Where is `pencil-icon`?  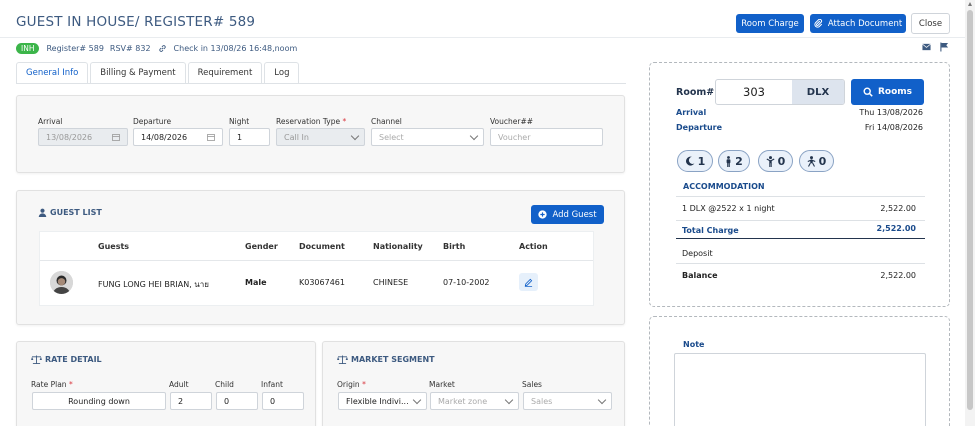 pencil-icon is located at coordinates (528, 282).